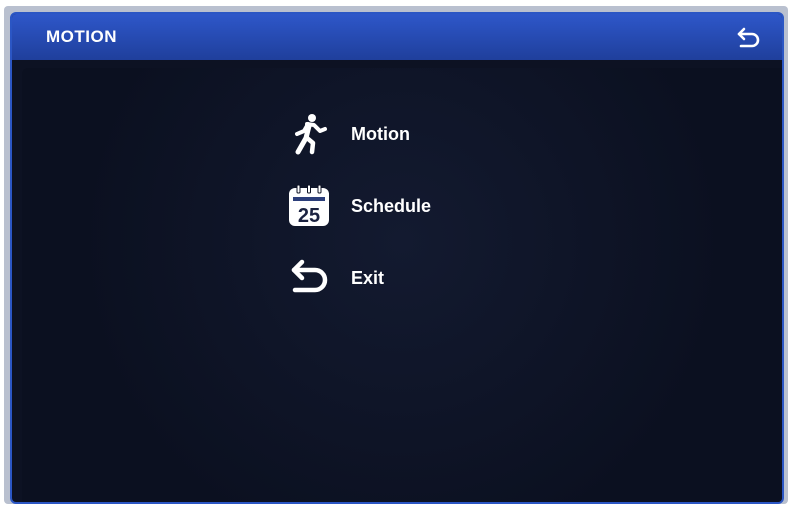 This screenshot has height=508, width=792. I want to click on menu-item-label: Motion, so click(380, 133).